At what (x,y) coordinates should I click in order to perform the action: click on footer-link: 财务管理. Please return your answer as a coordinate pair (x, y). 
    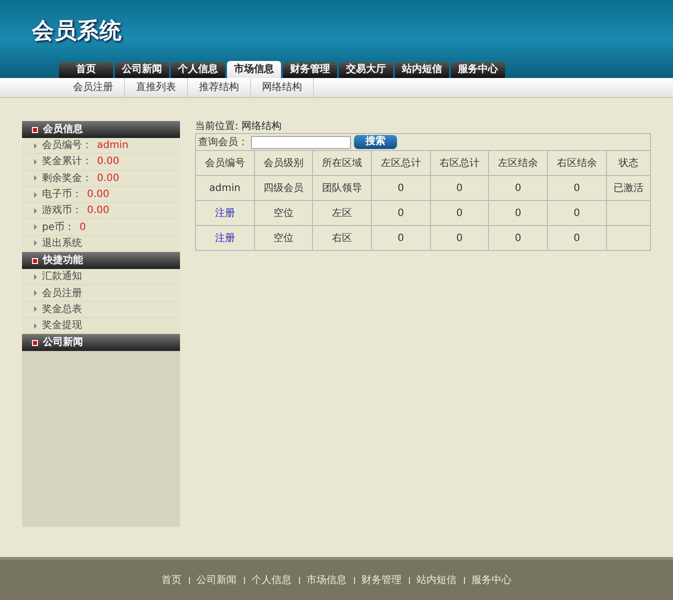
    Looking at the image, I should click on (382, 580).